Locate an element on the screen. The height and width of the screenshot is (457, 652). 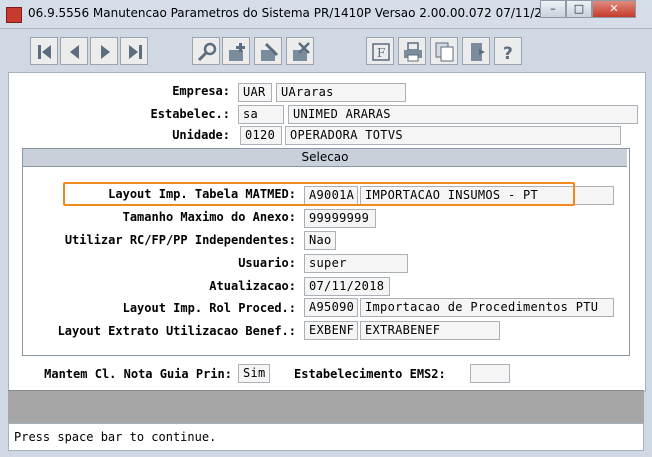
first-record-button is located at coordinates (44, 51).